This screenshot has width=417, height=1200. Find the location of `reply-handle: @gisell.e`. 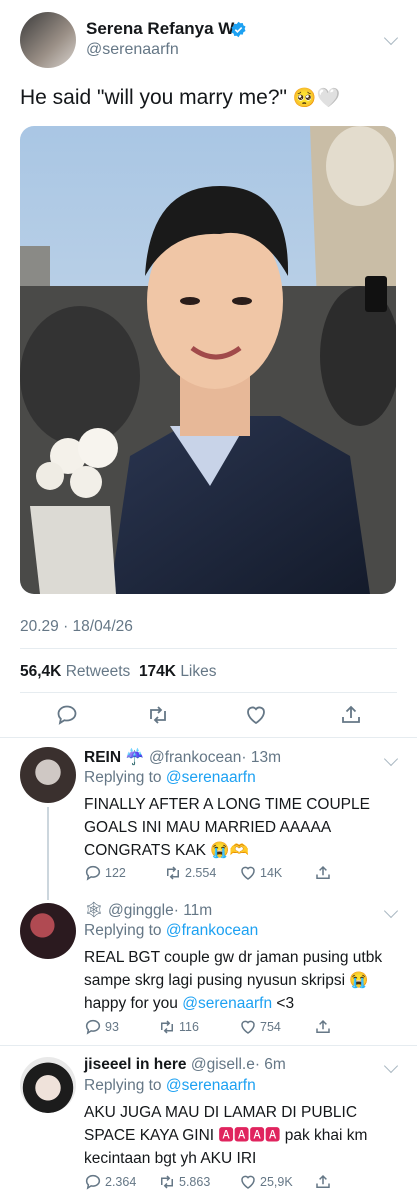

reply-handle: @gisell.e is located at coordinates (223, 1064).